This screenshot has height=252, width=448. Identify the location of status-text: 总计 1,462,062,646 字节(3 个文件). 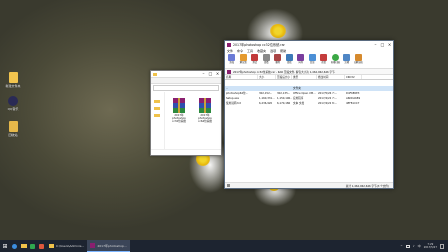
(367, 186).